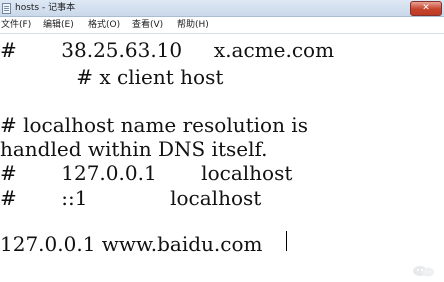 Image resolution: width=444 pixels, height=282 pixels. I want to click on close-button: ✕, so click(426, 8).